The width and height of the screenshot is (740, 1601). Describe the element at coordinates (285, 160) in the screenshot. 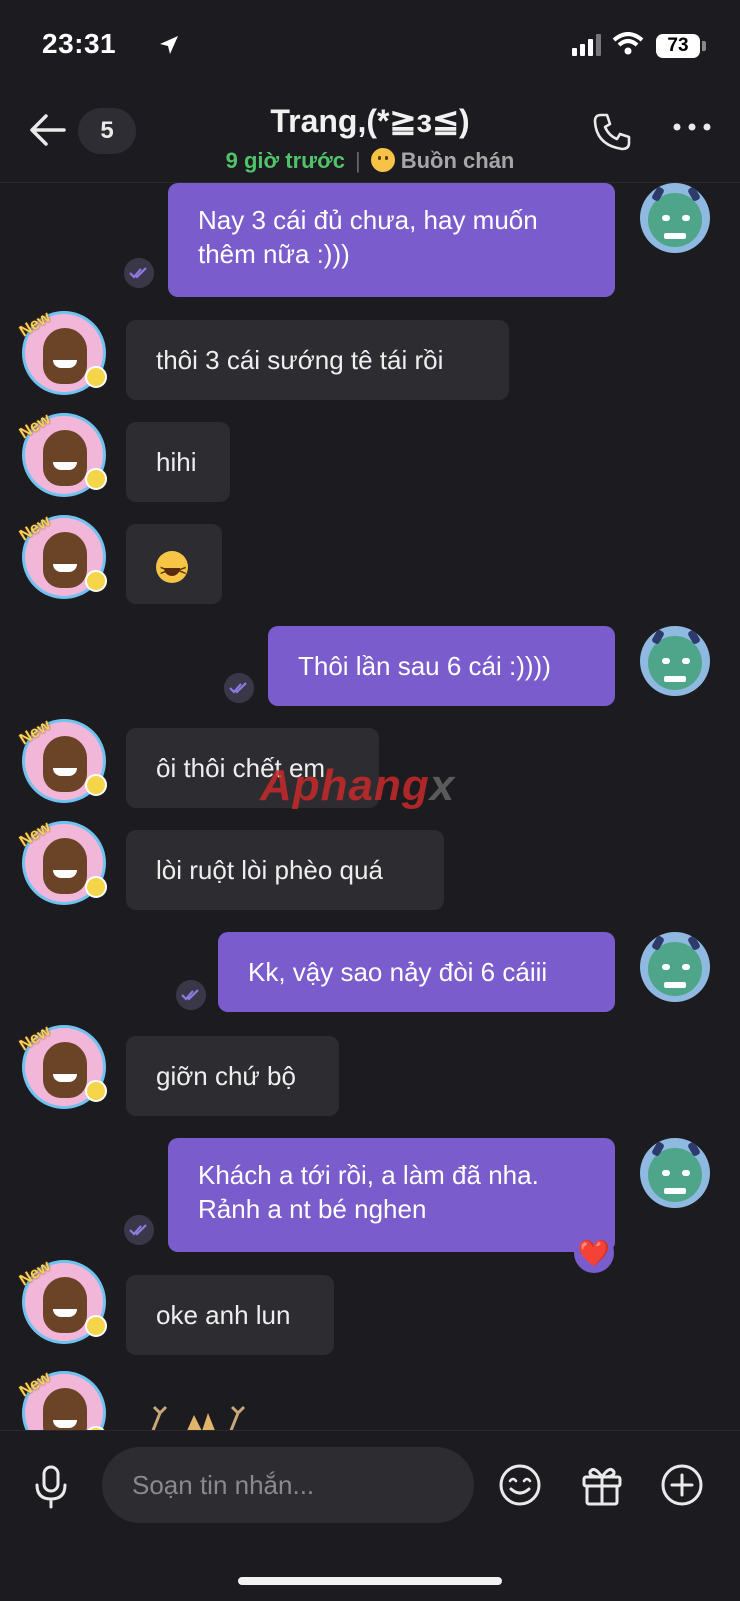

I see `last-seen-text: 9 giờ trước` at that location.